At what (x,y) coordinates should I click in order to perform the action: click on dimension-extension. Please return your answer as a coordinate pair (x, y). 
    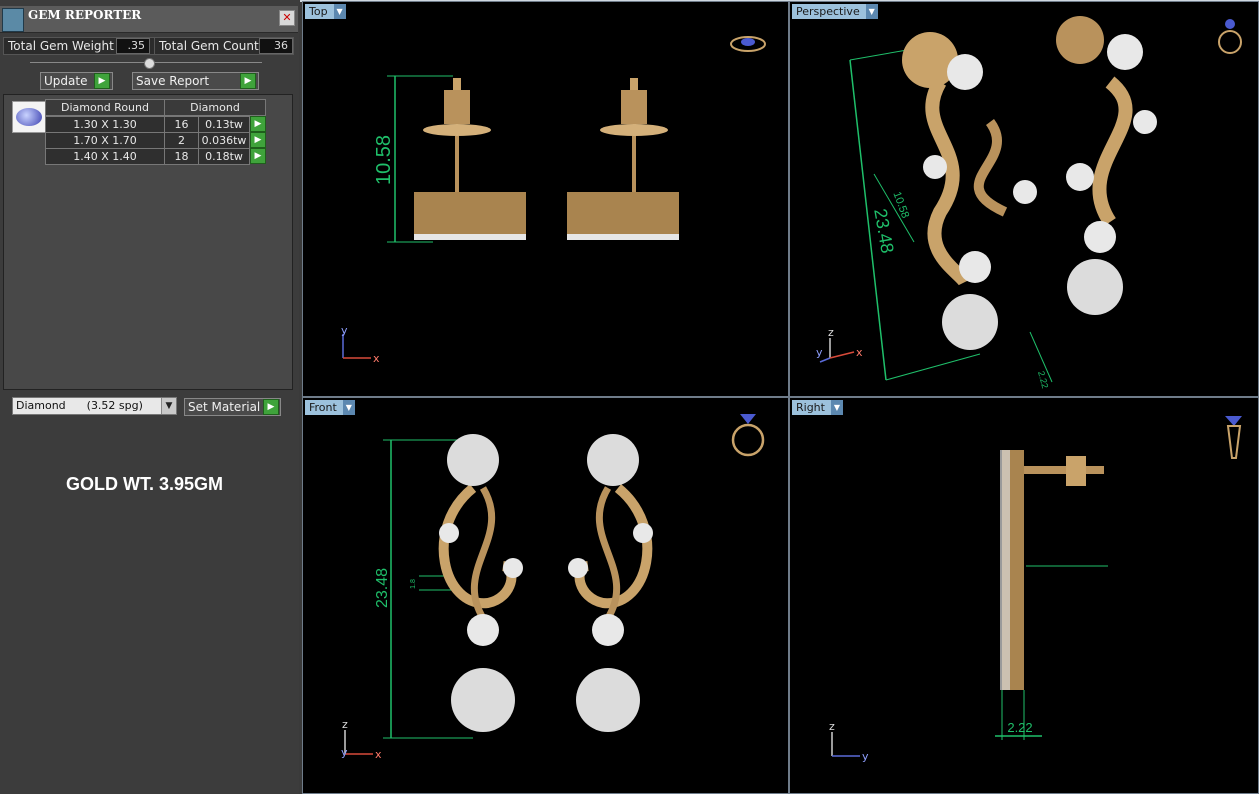
    Looking at the image, I should click on (933, 367).